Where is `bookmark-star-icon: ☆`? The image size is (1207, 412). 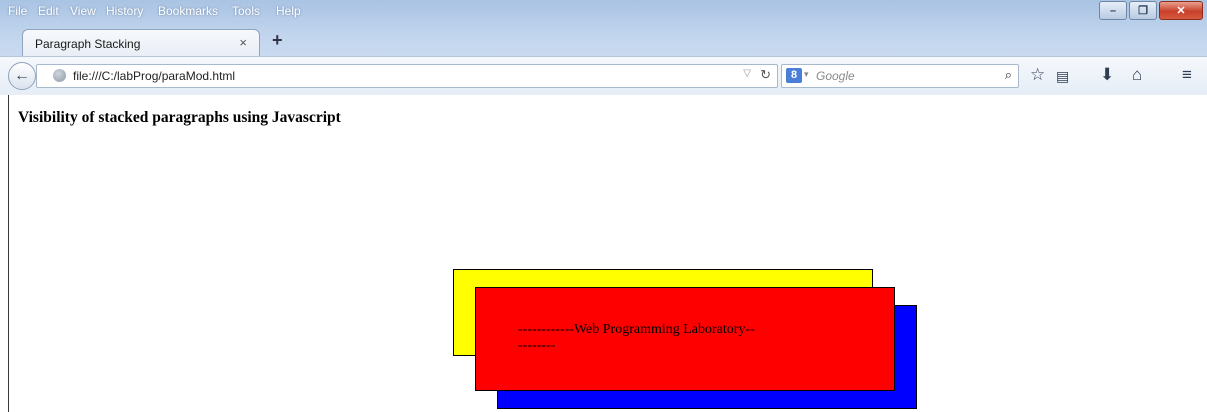 bookmark-star-icon: ☆ is located at coordinates (1037, 75).